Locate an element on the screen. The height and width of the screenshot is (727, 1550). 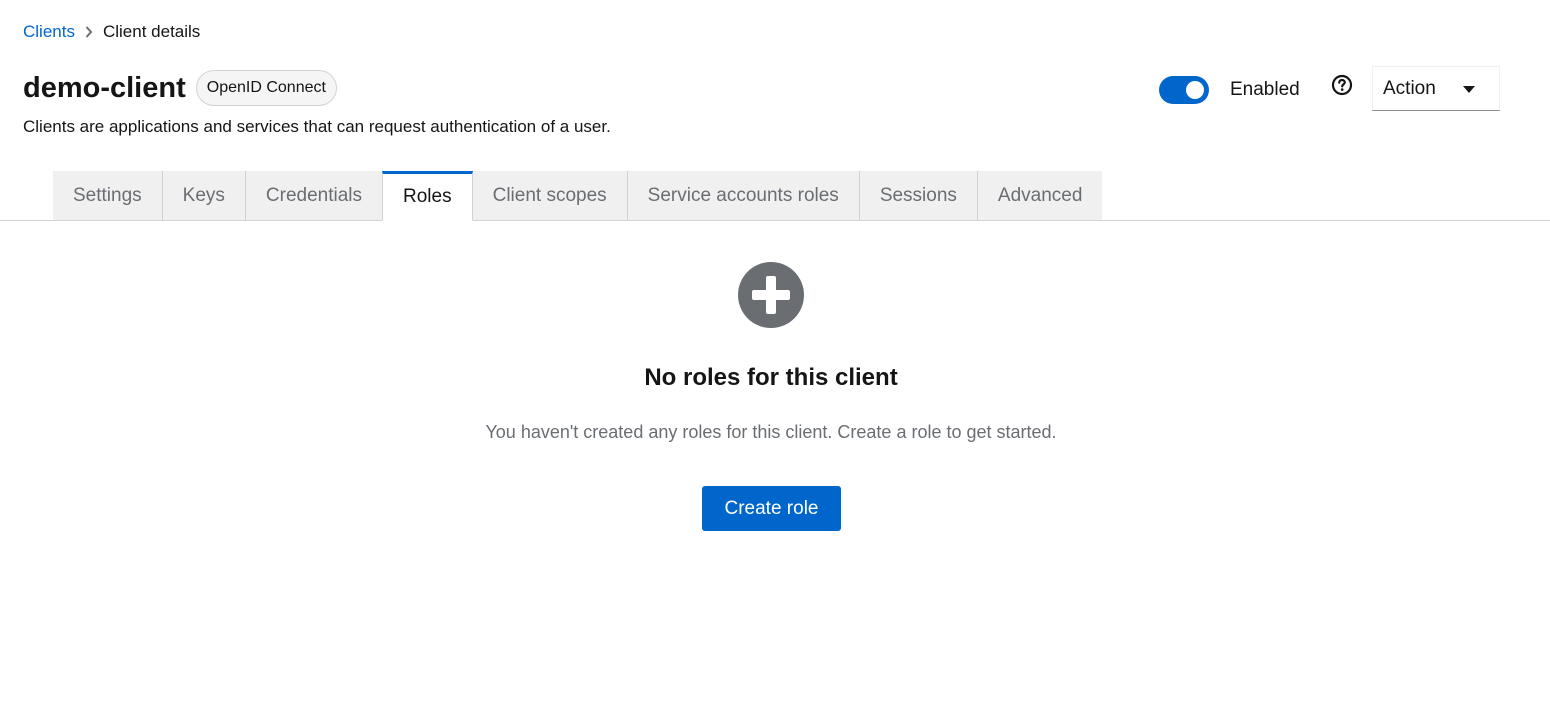
tab-sessions: Sessions is located at coordinates (918, 196).